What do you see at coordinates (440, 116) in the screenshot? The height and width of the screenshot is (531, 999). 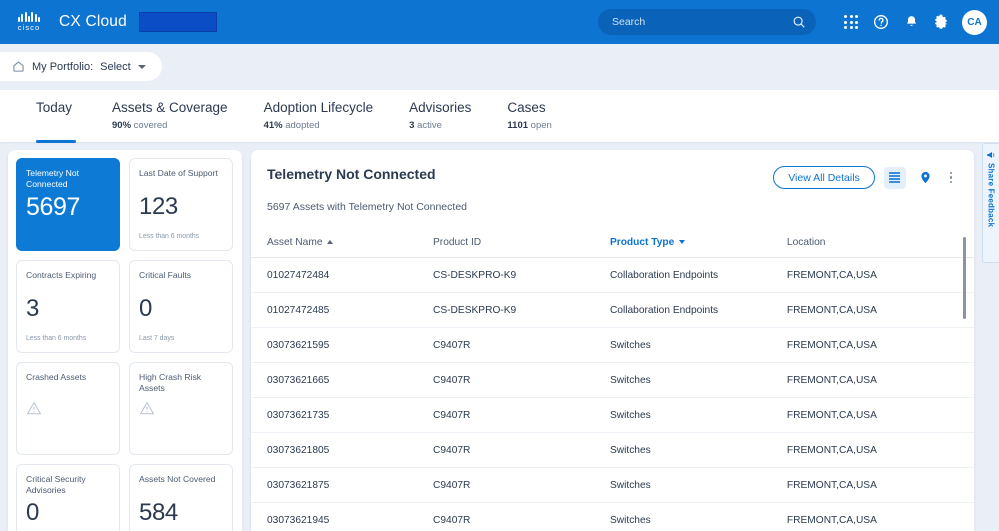 I see `tab-advisories: Advisories 3 active` at bounding box center [440, 116].